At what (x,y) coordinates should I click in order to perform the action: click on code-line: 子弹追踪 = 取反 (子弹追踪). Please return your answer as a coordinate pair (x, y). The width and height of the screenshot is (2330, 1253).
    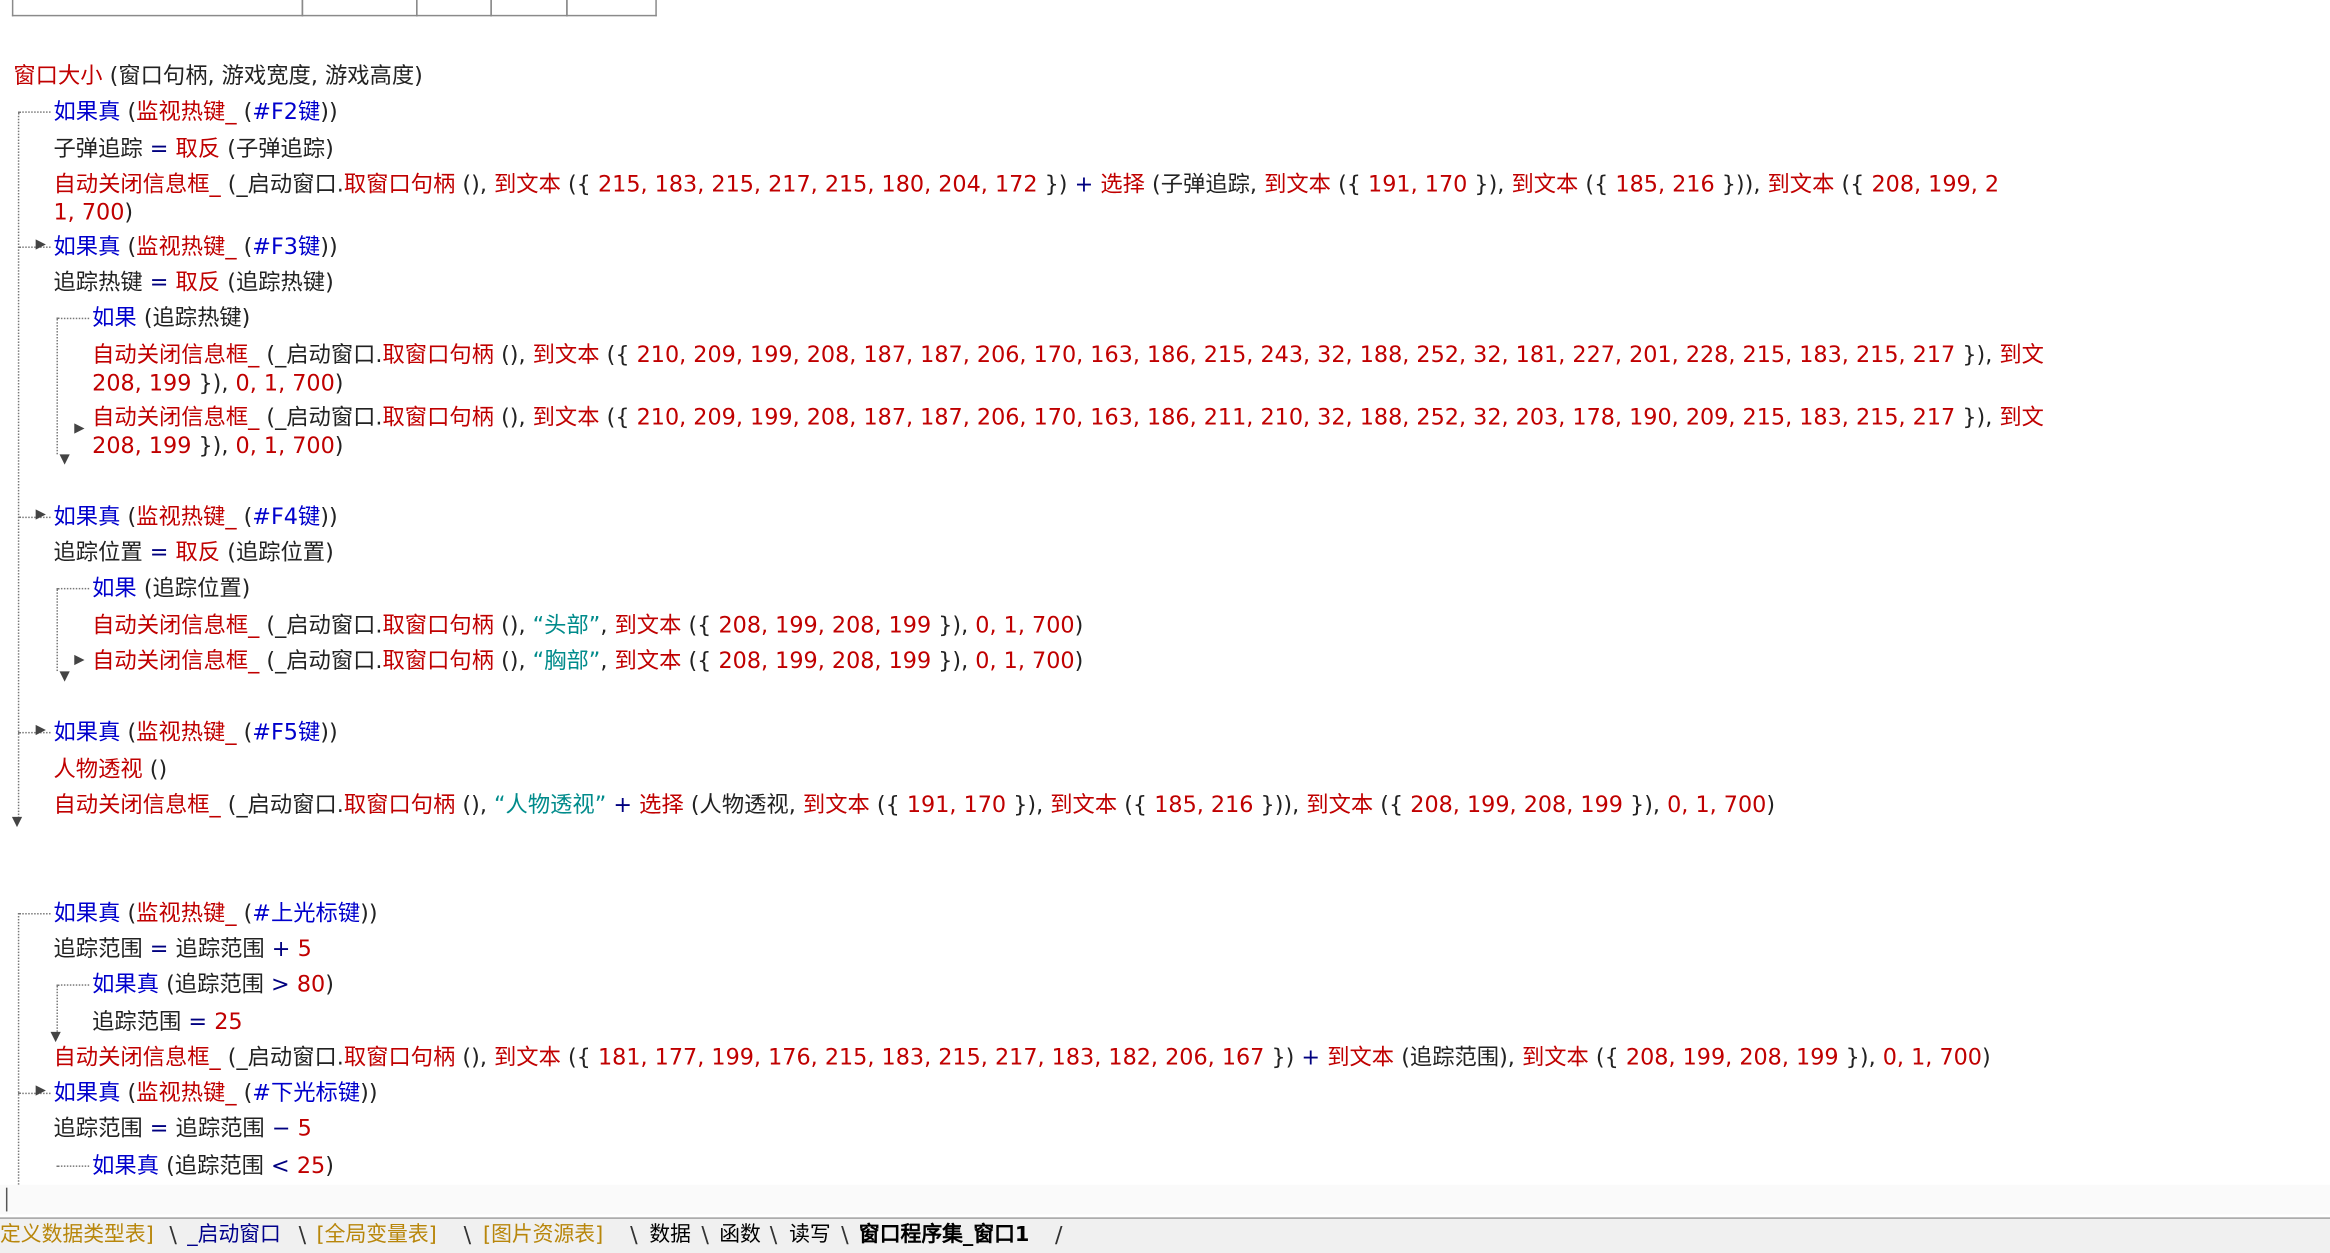
    Looking at the image, I should click on (193, 149).